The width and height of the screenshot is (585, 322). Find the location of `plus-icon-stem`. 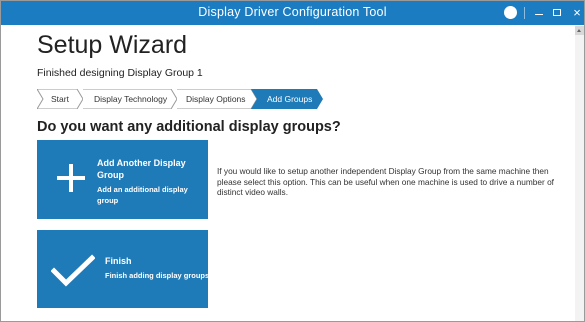

plus-icon-stem is located at coordinates (71, 178).